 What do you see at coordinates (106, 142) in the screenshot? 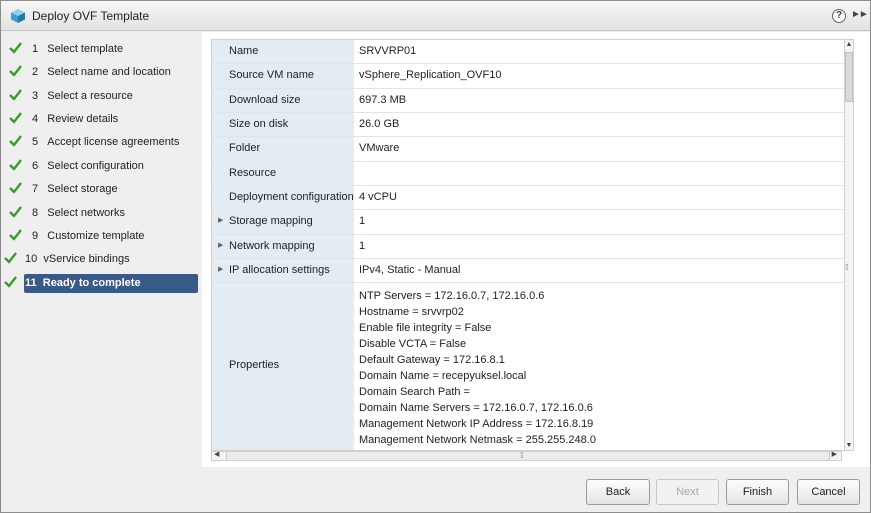
I see `step-label: 5 Accept license agreements` at bounding box center [106, 142].